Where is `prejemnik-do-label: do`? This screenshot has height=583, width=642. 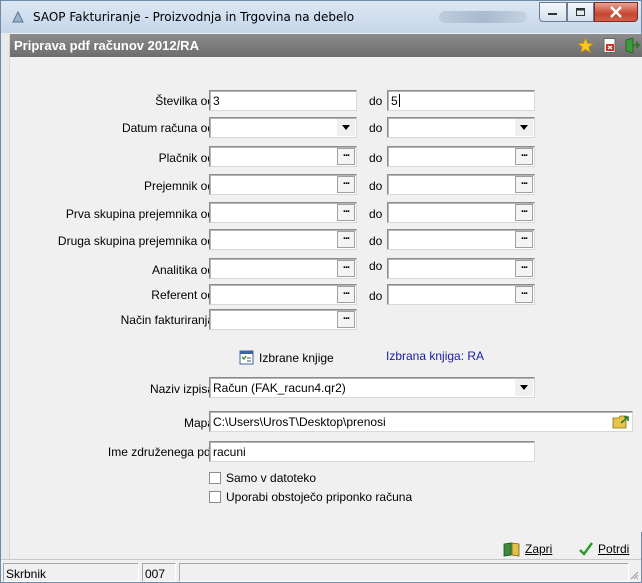 prejemnik-do-label: do is located at coordinates (376, 186).